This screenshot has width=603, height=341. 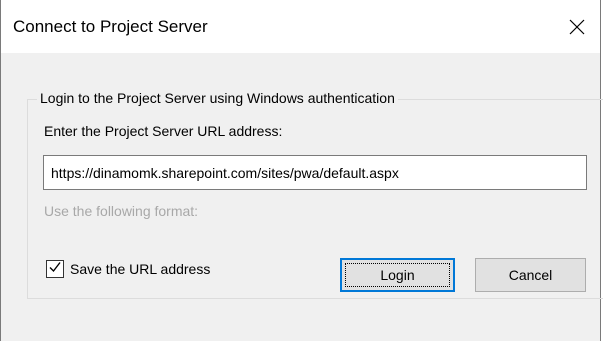 I want to click on cancel-button: Cancel, so click(x=530, y=275).